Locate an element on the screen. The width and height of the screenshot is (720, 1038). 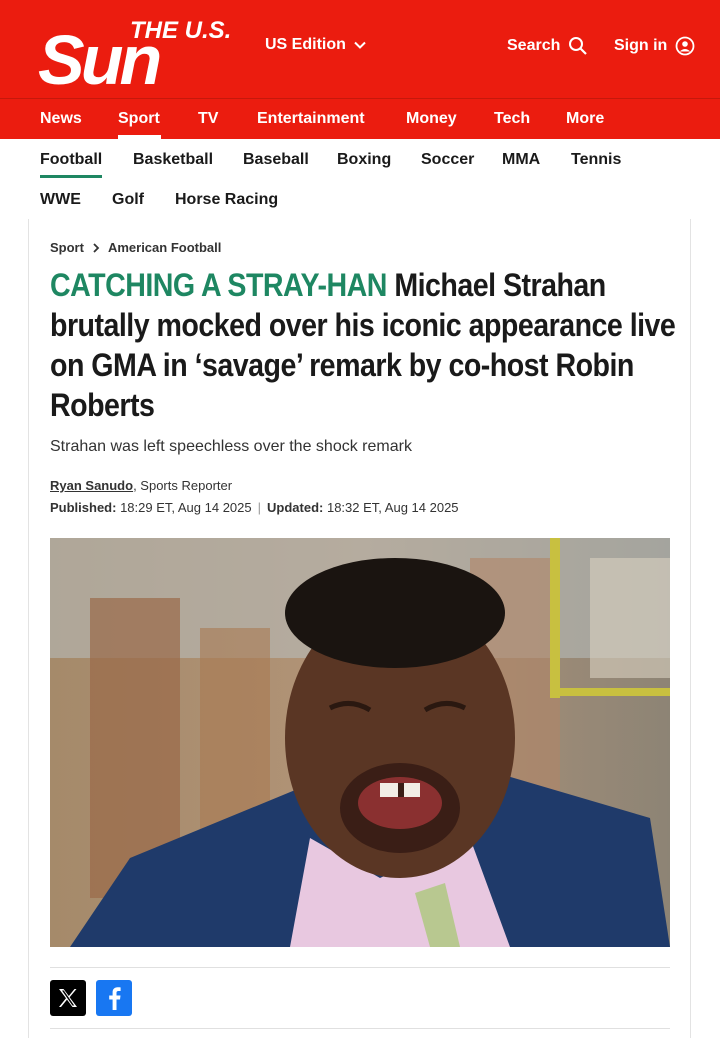
search-icon is located at coordinates (578, 46).